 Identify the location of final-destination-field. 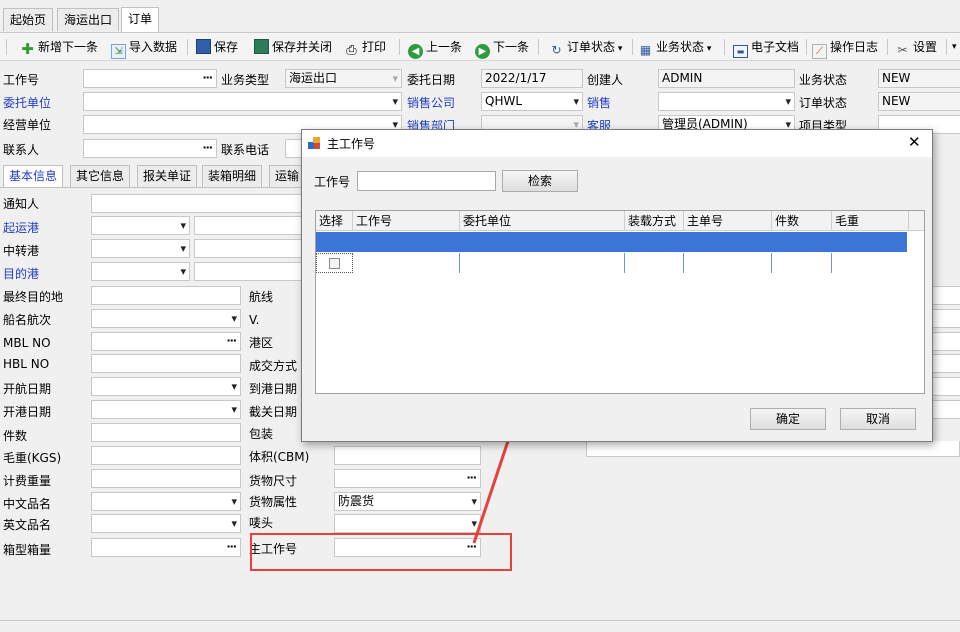
(166, 295).